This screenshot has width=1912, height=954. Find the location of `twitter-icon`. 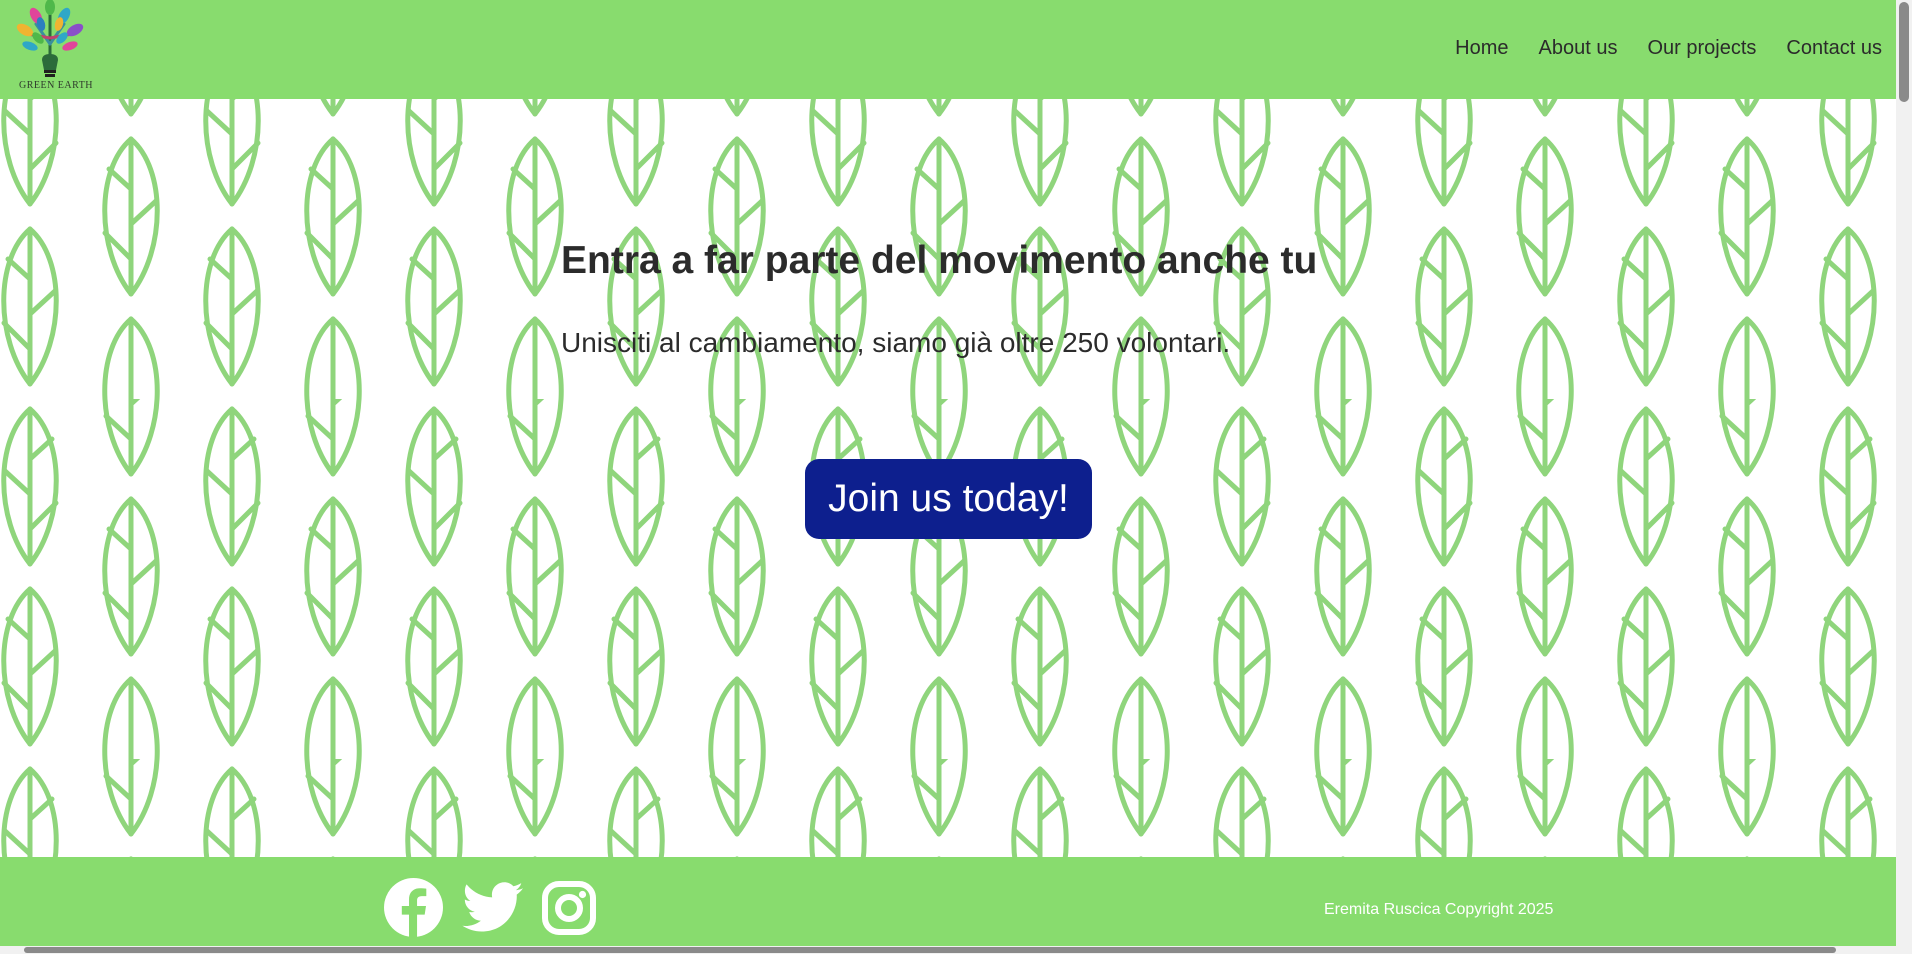

twitter-icon is located at coordinates (493, 907).